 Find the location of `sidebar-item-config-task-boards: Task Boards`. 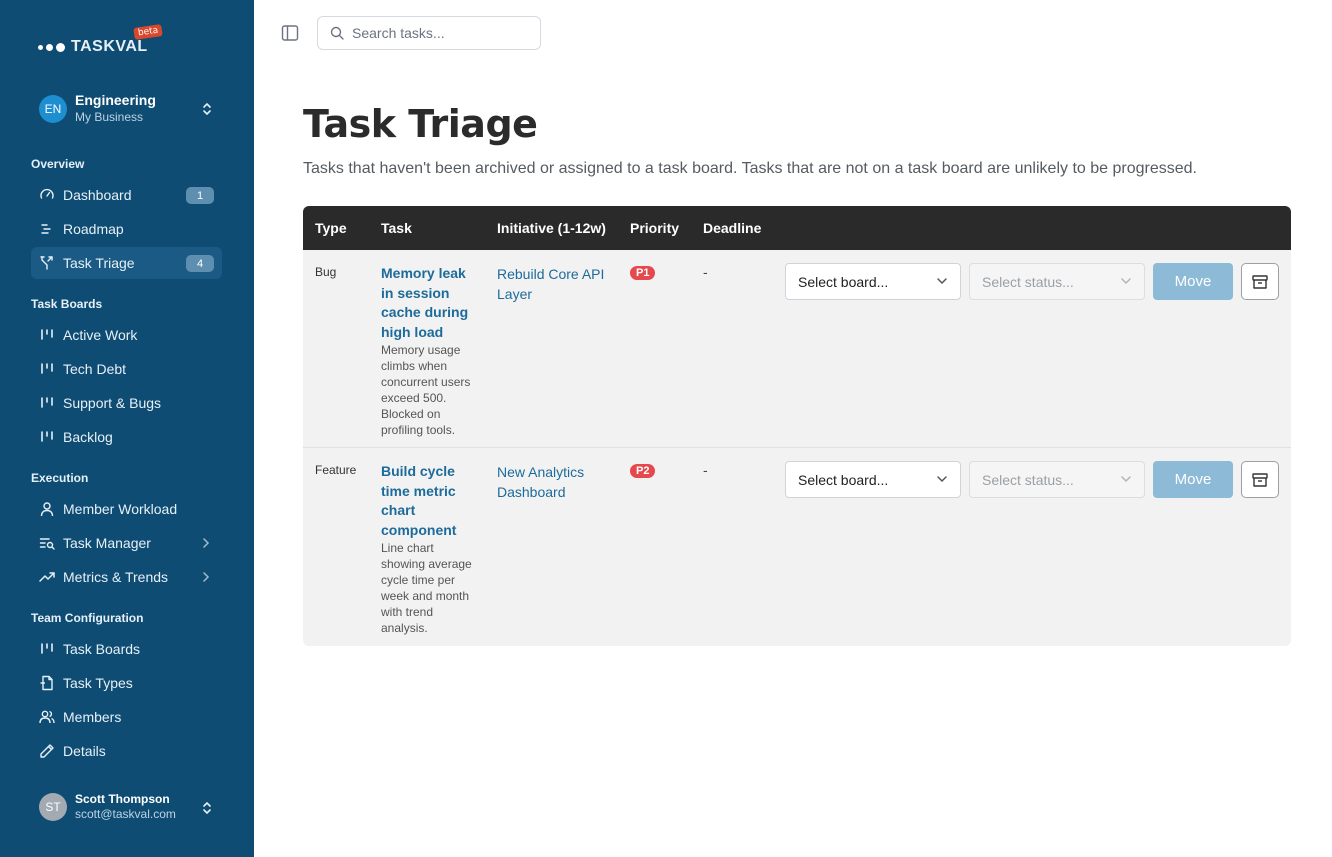

sidebar-item-config-task-boards: Task Boards is located at coordinates (126, 649).